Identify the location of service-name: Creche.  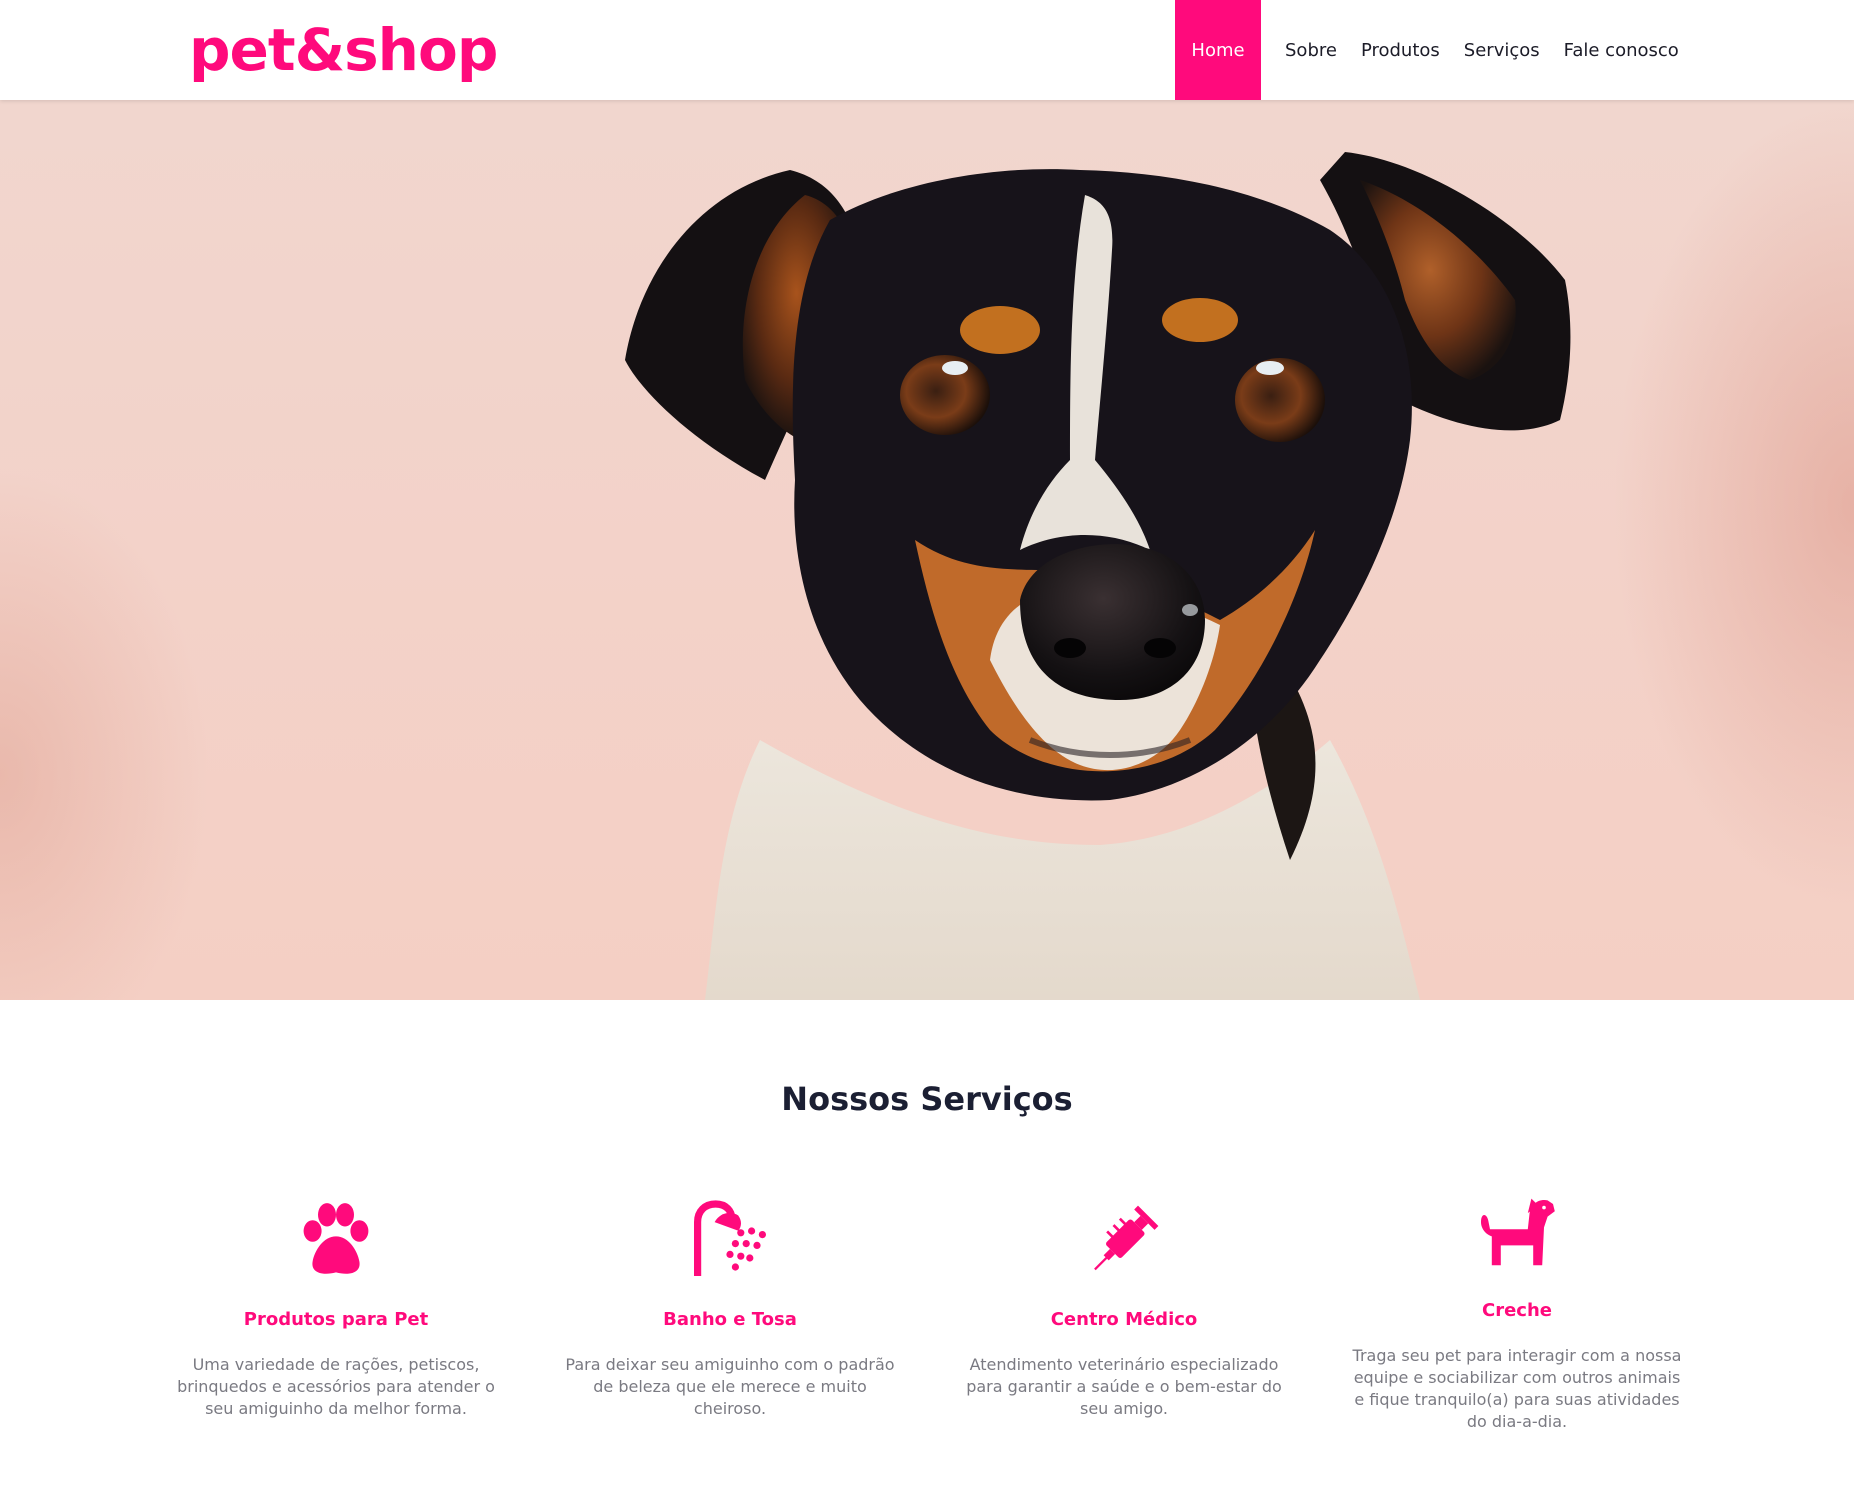
(1517, 1310).